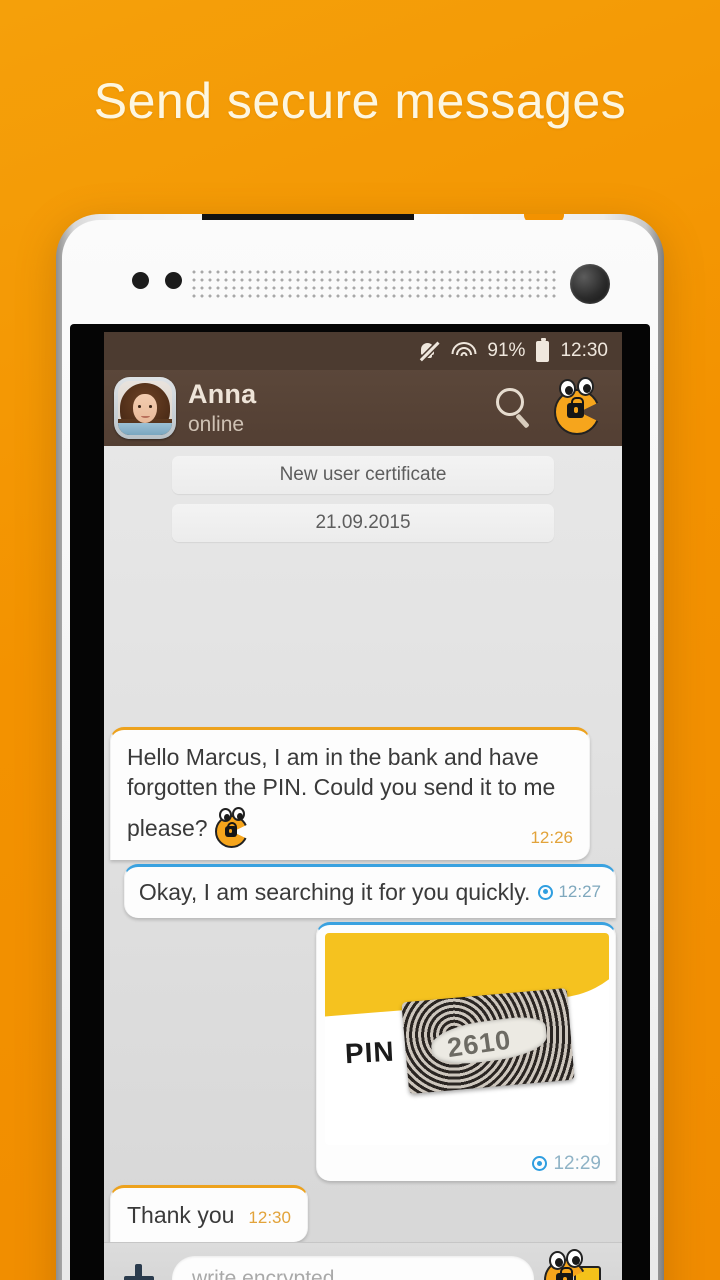  What do you see at coordinates (216, 424) in the screenshot?
I see `contact-presence: online` at bounding box center [216, 424].